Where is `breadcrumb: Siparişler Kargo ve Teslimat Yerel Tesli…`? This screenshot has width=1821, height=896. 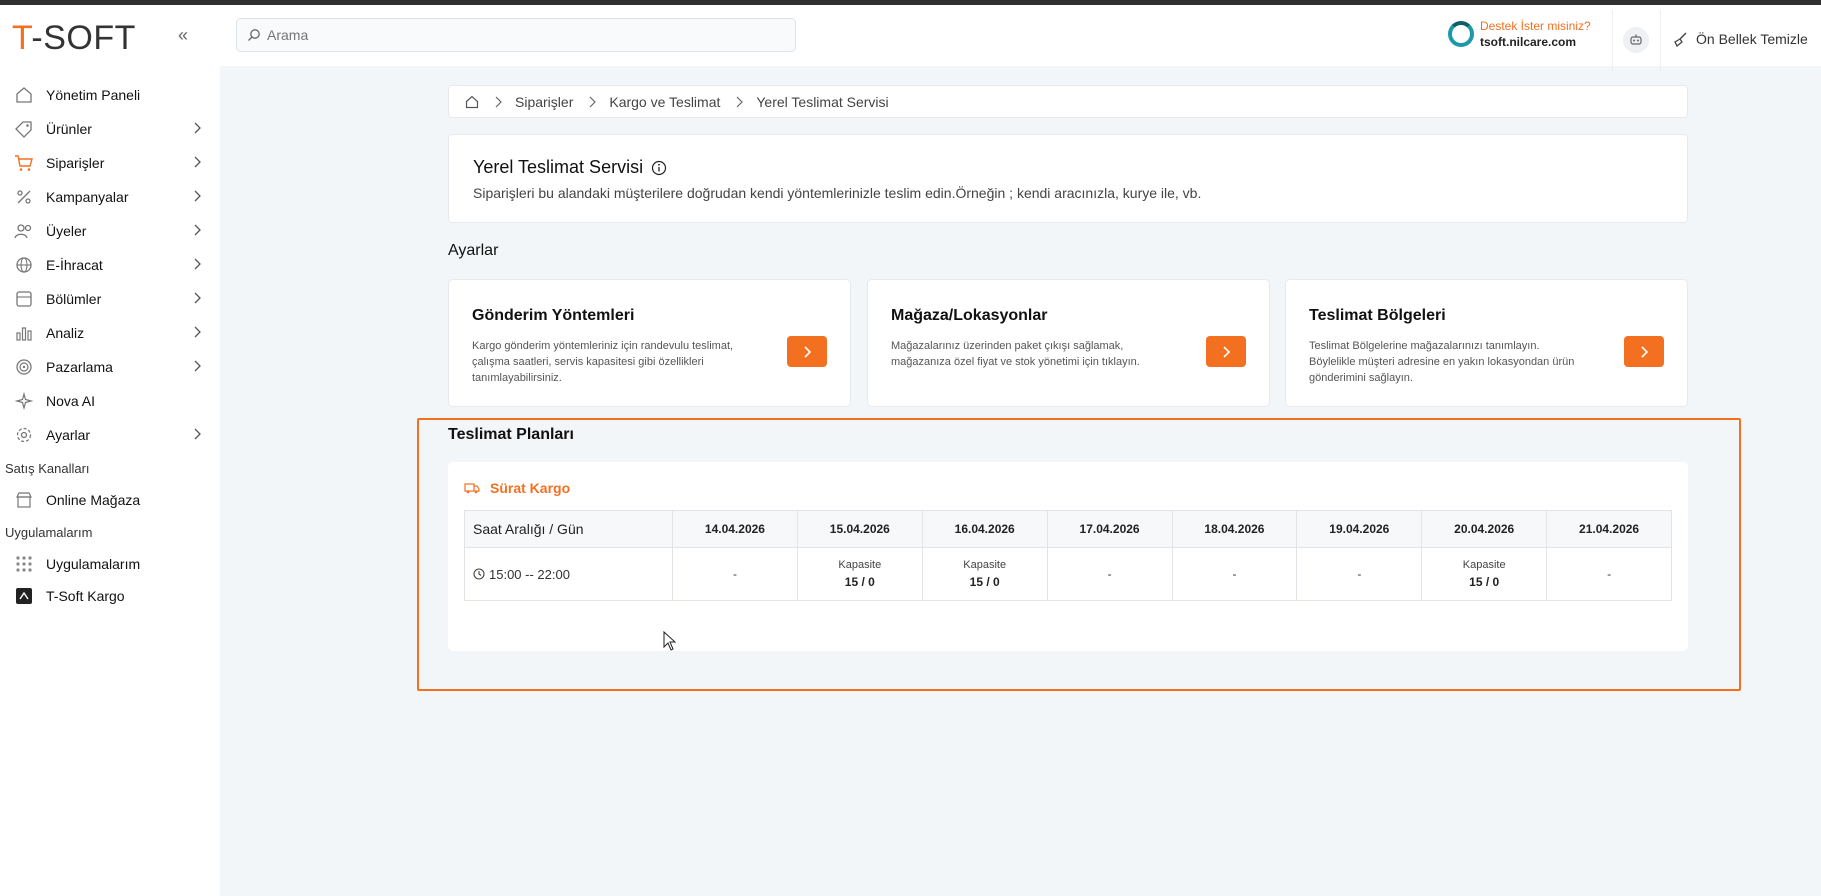
breadcrumb: Siparişler Kargo ve Teslimat Yerel Tesli… is located at coordinates (1068, 101).